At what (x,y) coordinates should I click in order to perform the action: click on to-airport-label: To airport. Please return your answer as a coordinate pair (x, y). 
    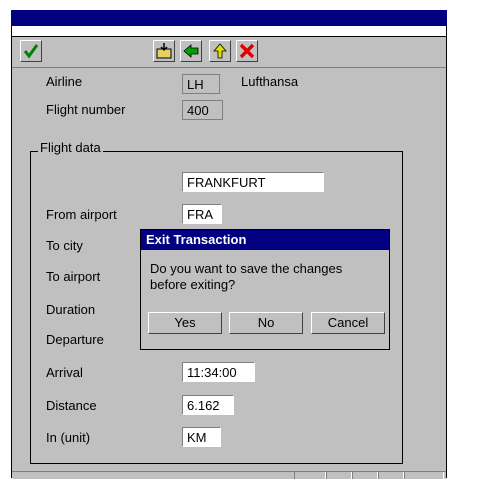
    Looking at the image, I should click on (73, 276).